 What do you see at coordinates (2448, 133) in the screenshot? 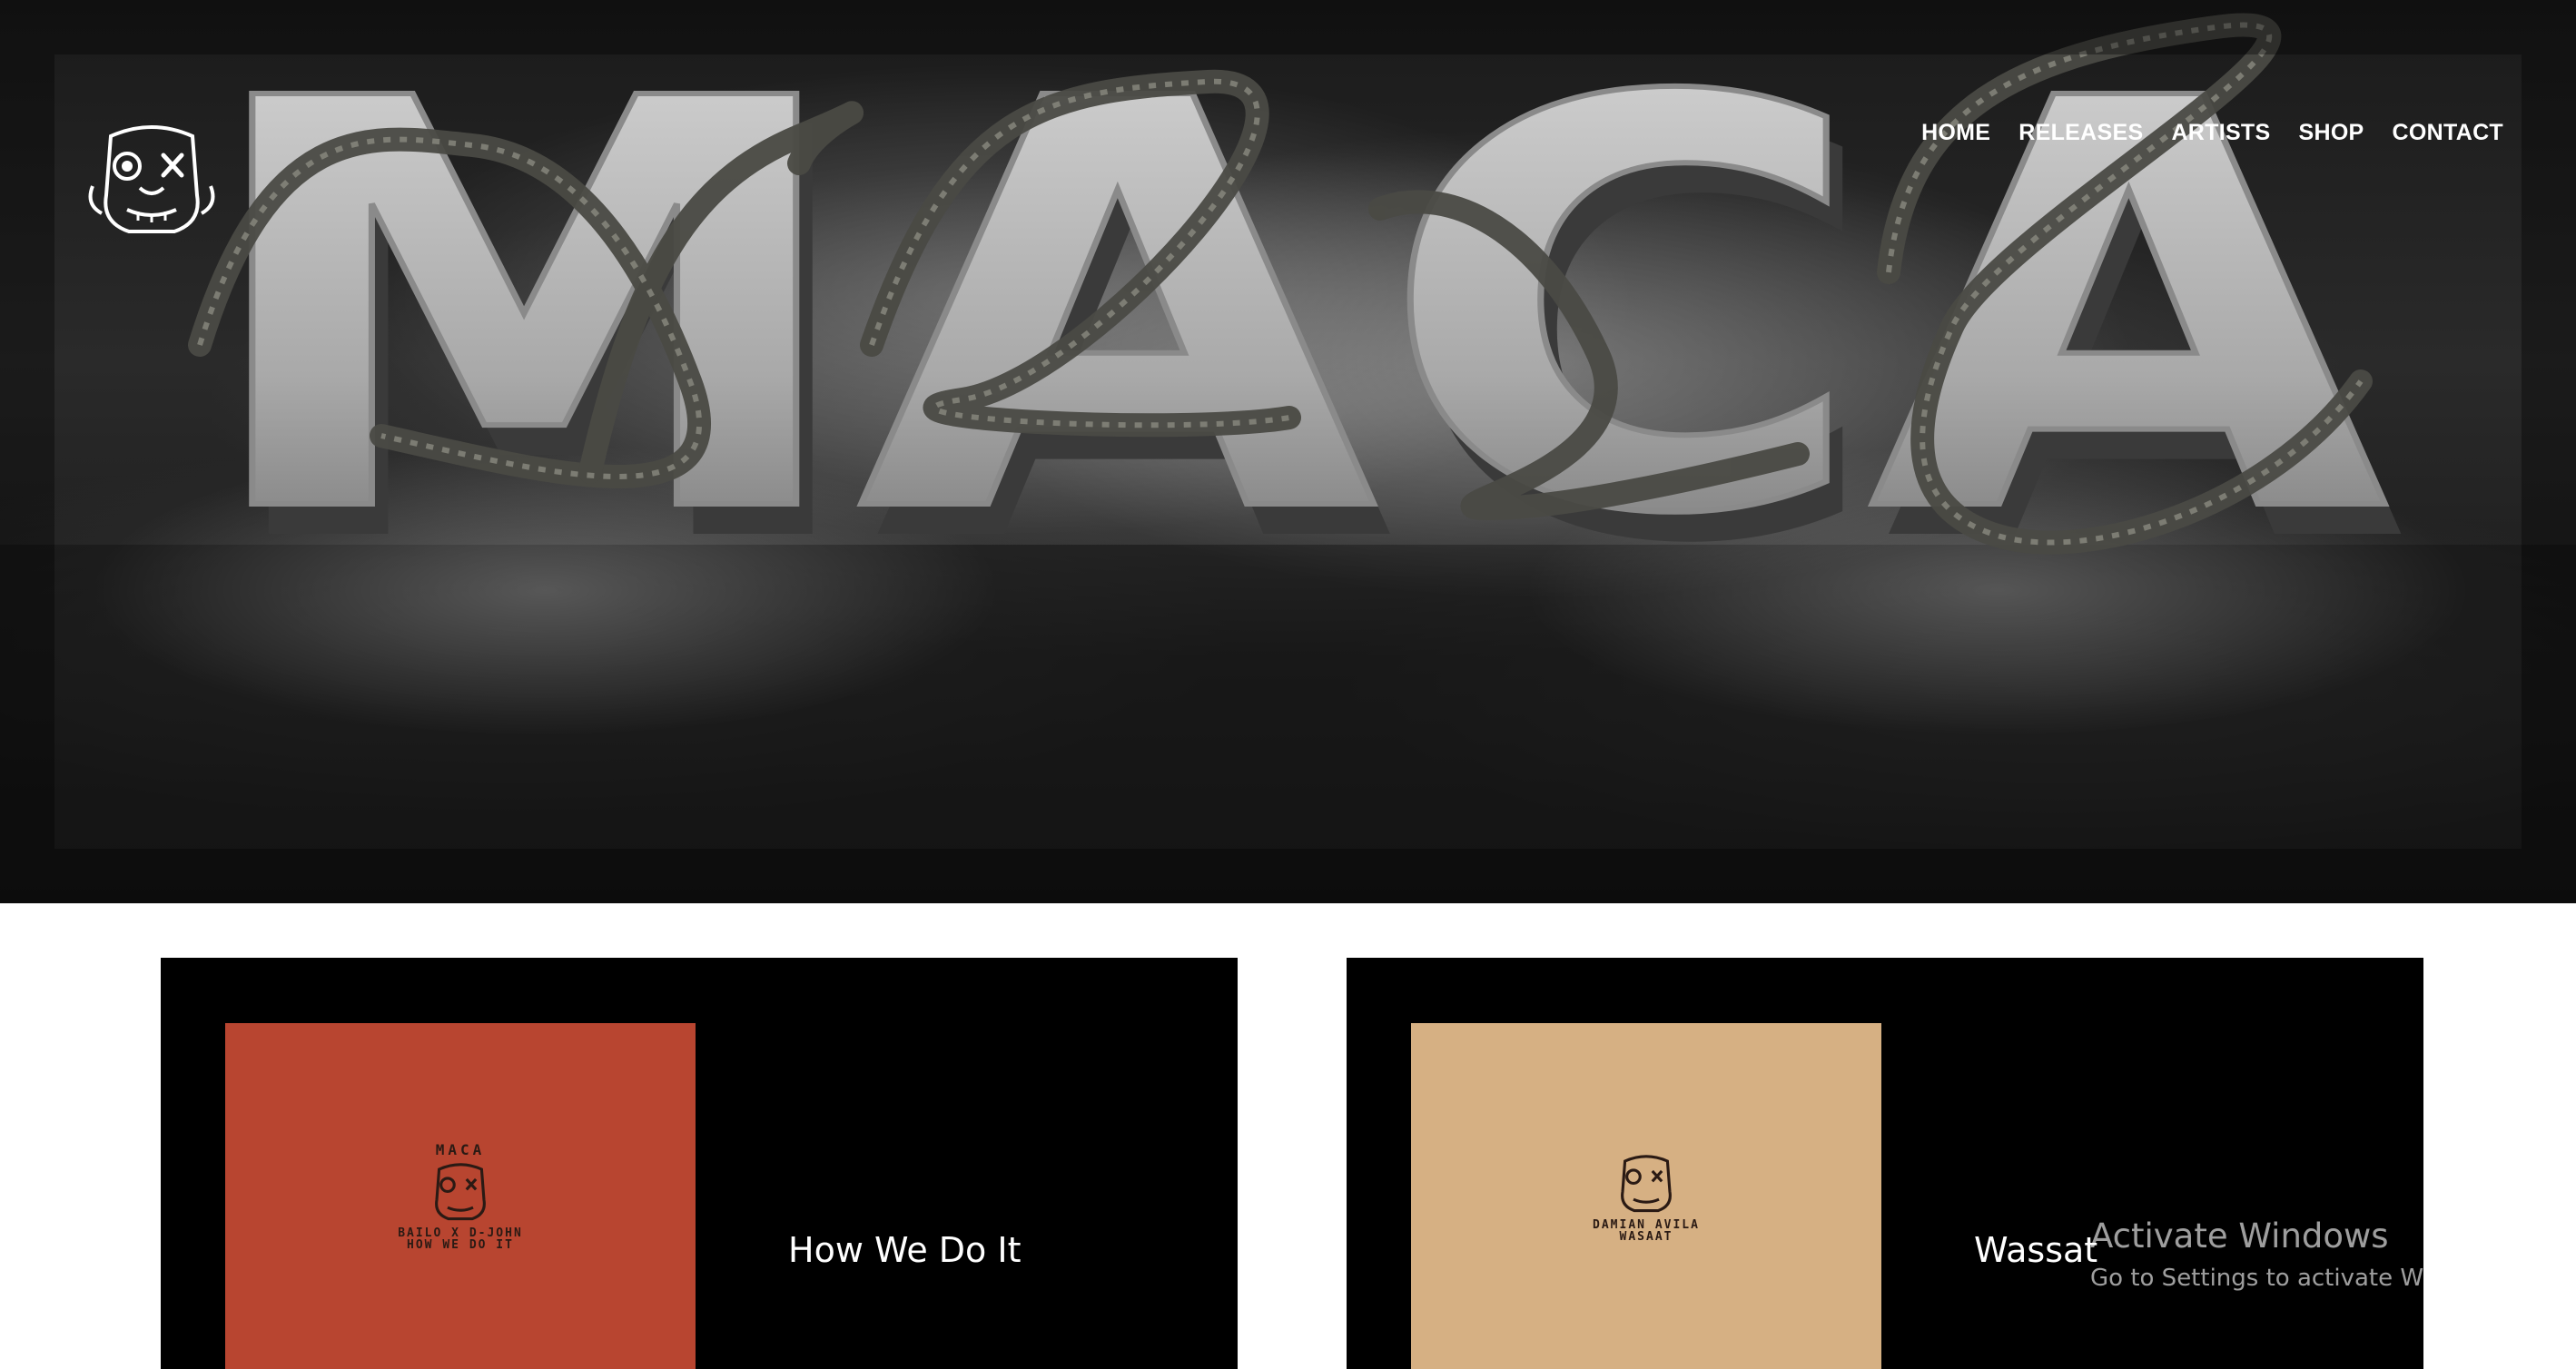
I see `nav-contact: CONTACT` at bounding box center [2448, 133].